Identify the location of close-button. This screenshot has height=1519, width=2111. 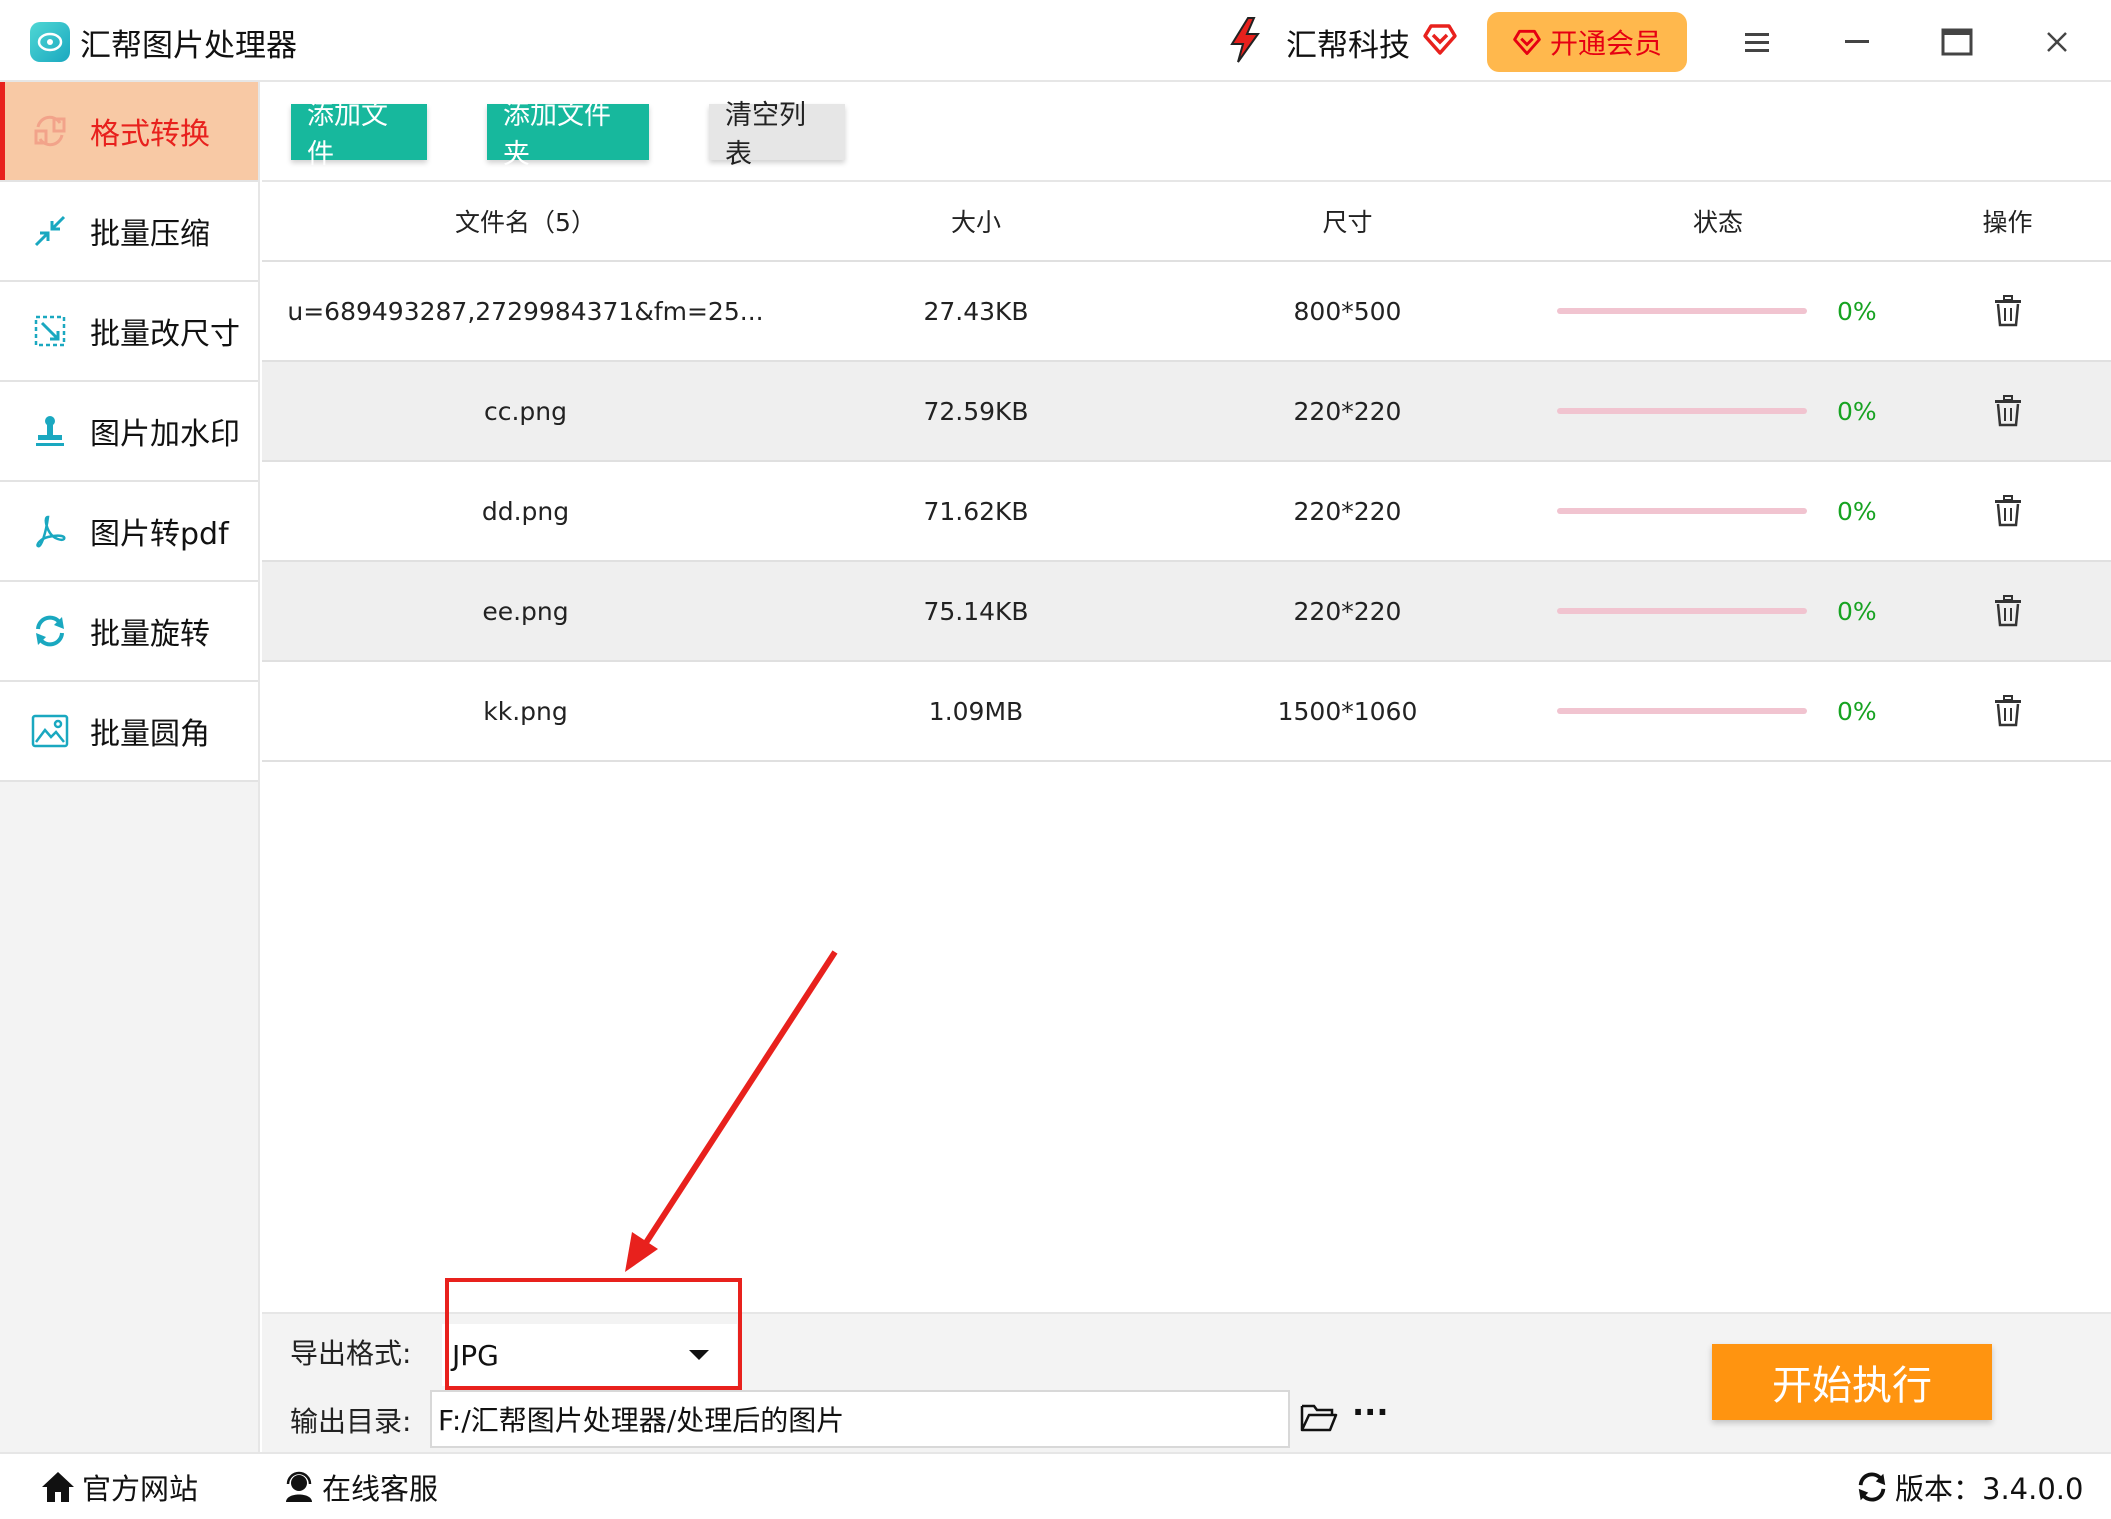
(2057, 42).